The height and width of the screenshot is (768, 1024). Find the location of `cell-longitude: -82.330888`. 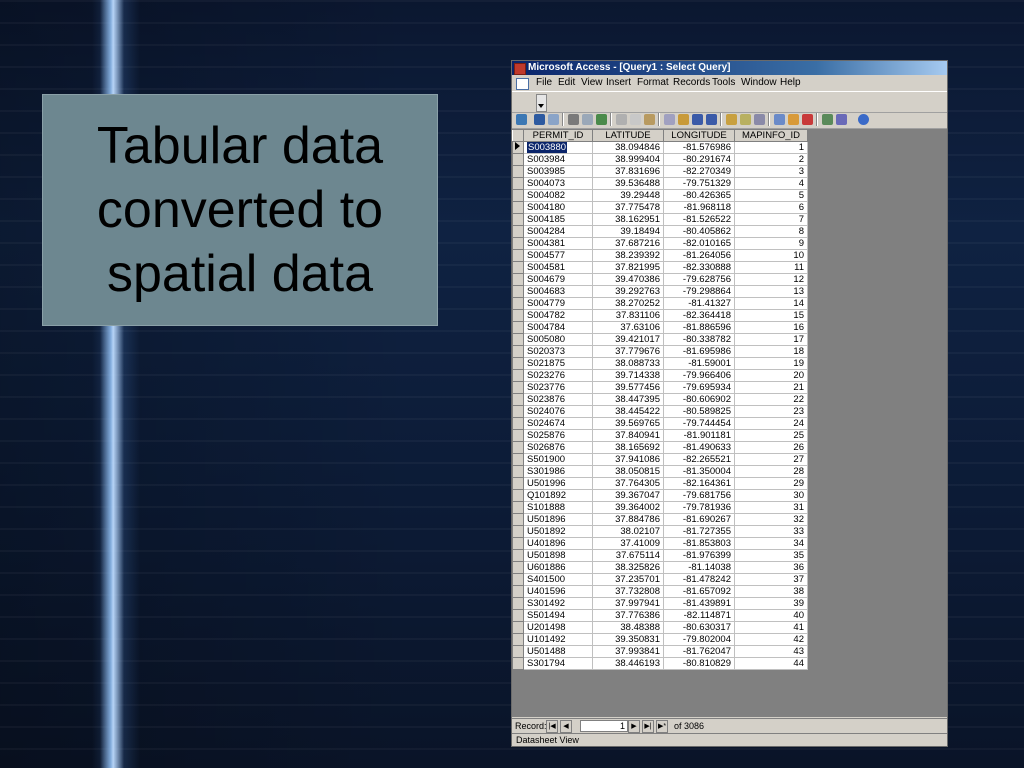

cell-longitude: -82.330888 is located at coordinates (699, 267).